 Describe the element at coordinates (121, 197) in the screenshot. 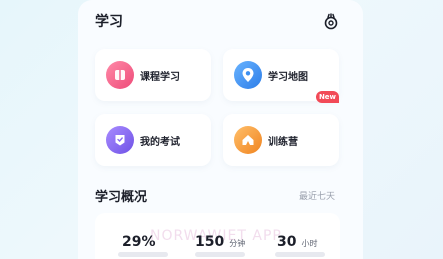

I see `overview-title: 学习概况` at that location.